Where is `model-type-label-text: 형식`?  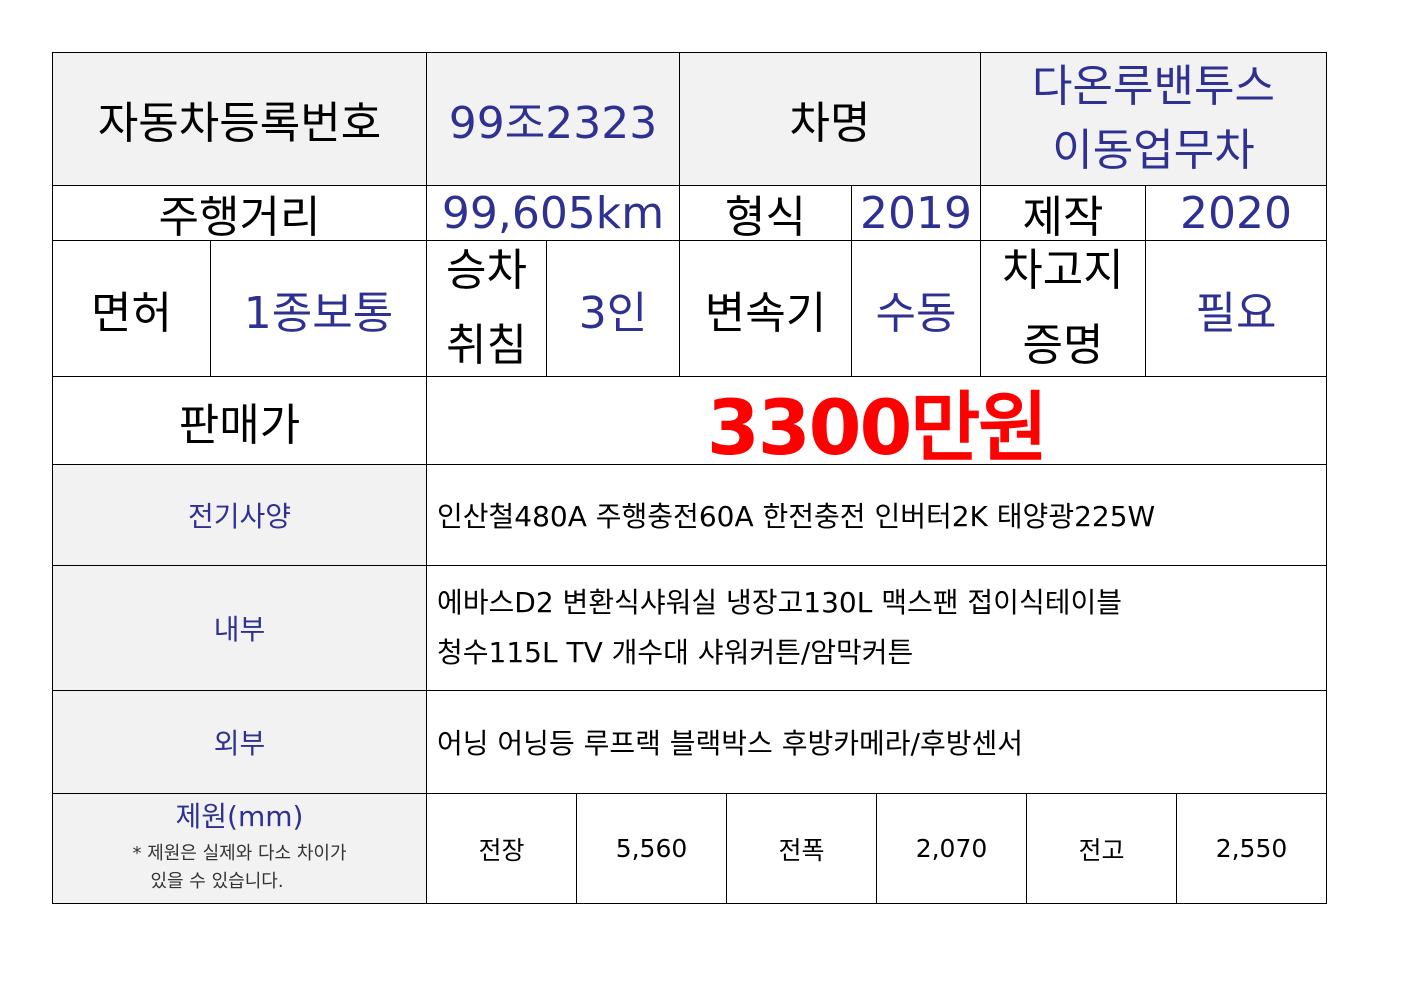
model-type-label-text: 형식 is located at coordinates (765, 216).